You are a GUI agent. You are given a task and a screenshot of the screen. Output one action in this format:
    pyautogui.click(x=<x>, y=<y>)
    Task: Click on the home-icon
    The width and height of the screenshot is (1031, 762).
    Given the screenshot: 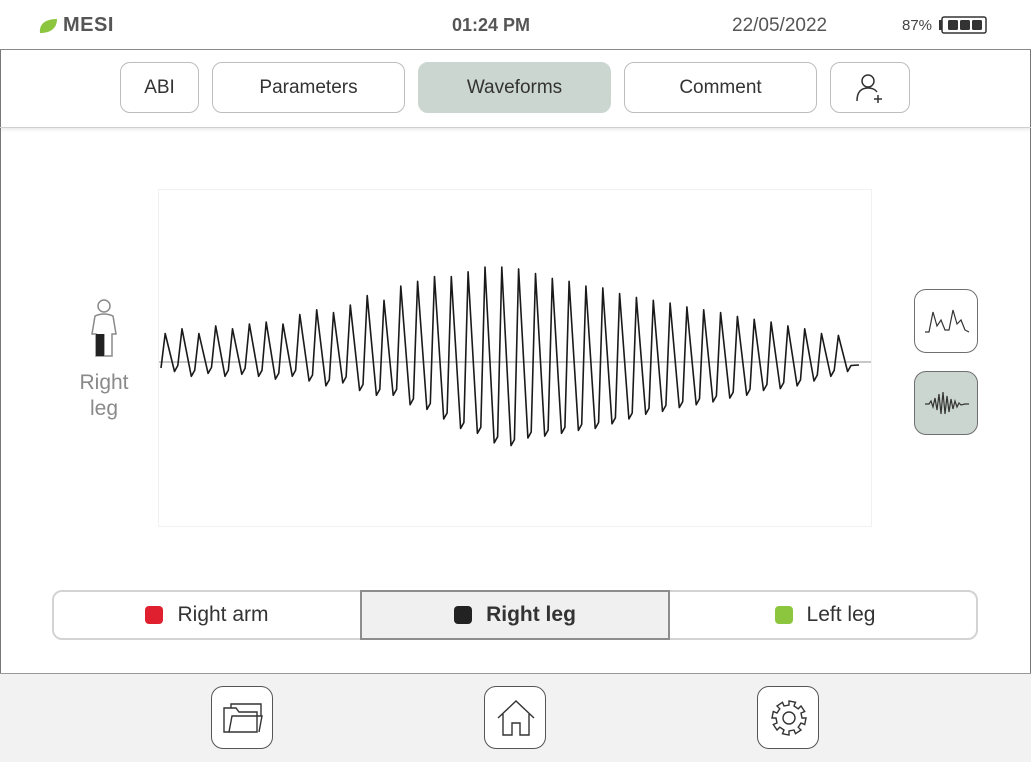 What is the action you would take?
    pyautogui.click(x=516, y=718)
    